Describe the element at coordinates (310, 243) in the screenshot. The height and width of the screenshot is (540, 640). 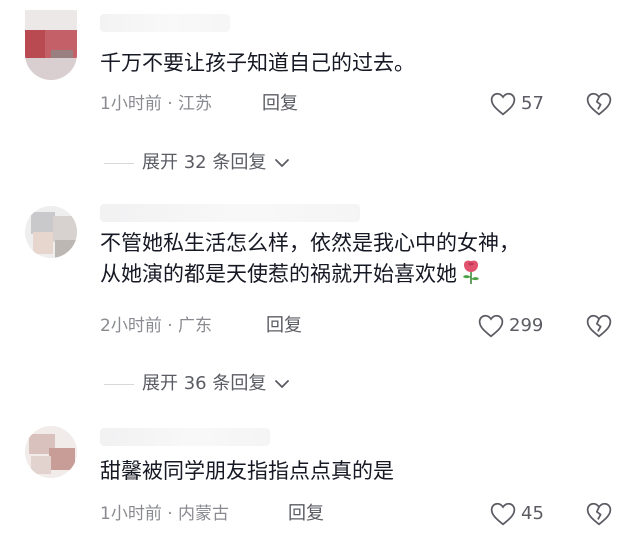
I see `comment-text-line: 不管她私生活怎么样，依然是我心中的女神，` at that location.